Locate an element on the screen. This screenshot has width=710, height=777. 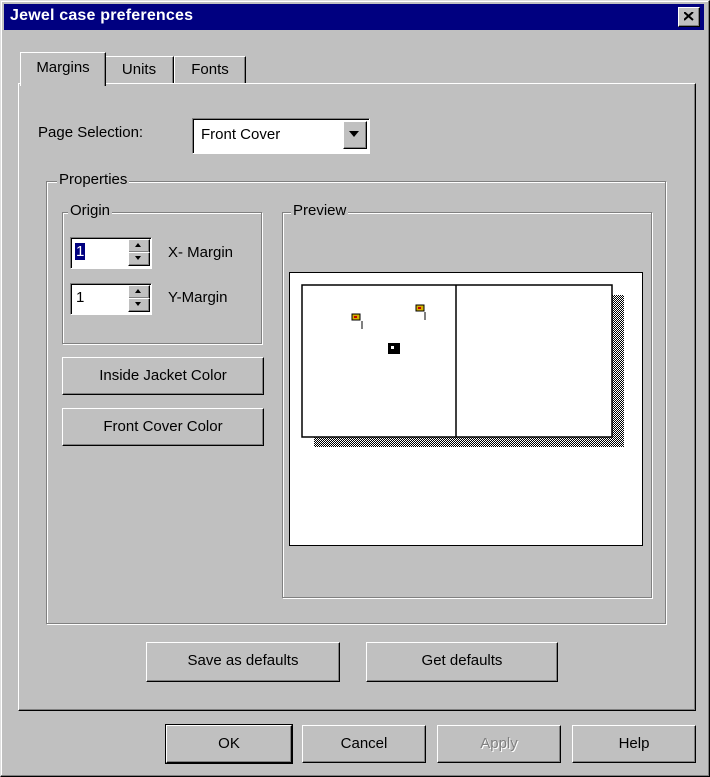
front-cover-color-label: Front Cover Color is located at coordinates (163, 426).